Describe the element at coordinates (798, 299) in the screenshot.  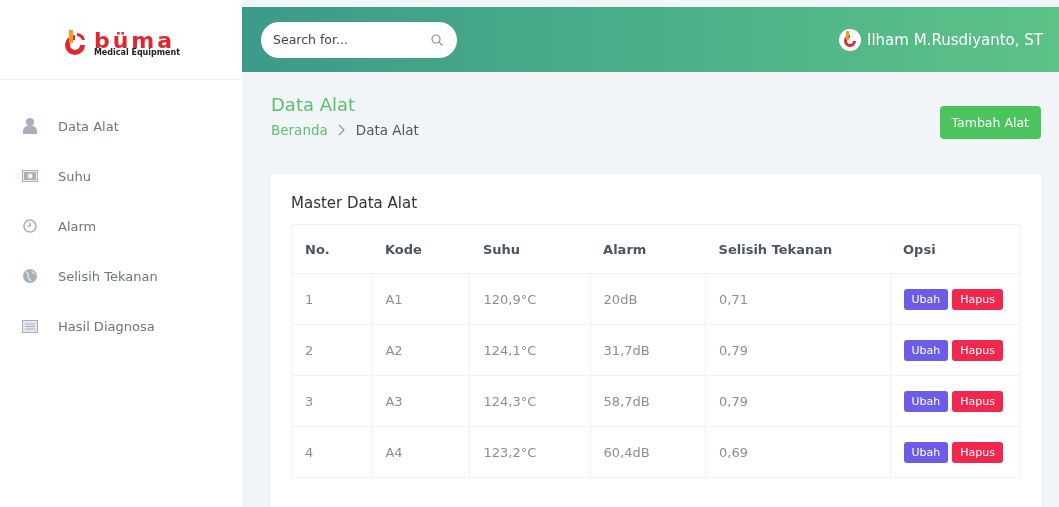
I see `table-cell: 0,71` at that location.